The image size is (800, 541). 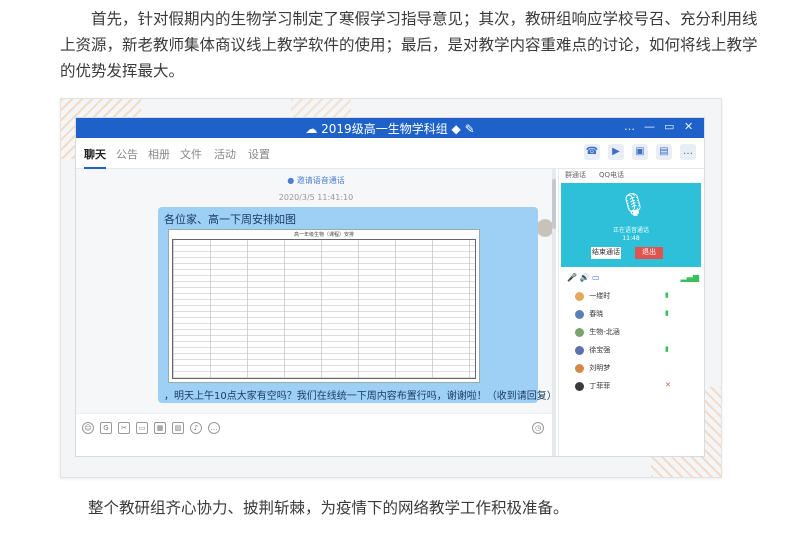 What do you see at coordinates (314, 434) in the screenshot?
I see `input-toolbar: ☺ G ✂ ▭ ▦ ▨ ♪ … ◷` at bounding box center [314, 434].